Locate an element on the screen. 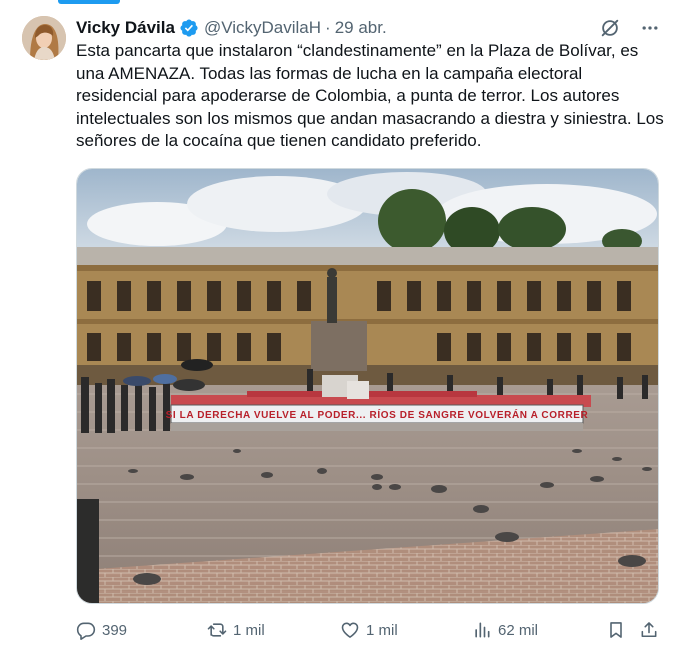 This screenshot has width=682, height=656. like-button: 1 mil is located at coordinates (369, 630).